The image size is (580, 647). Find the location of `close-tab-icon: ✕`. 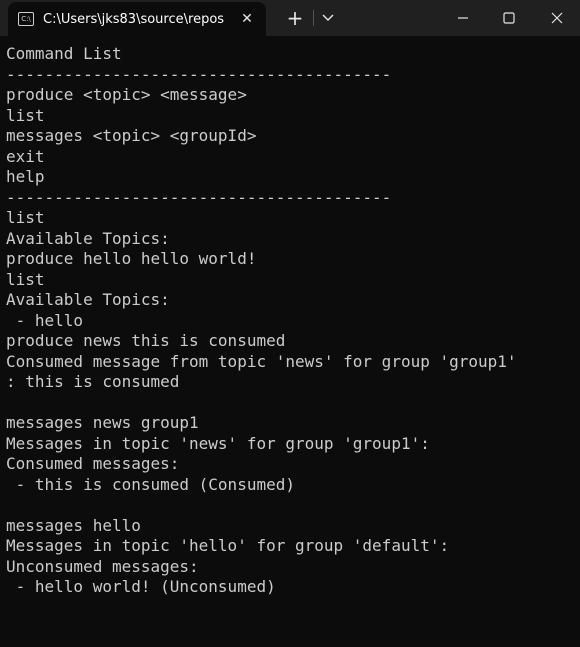

close-tab-icon: ✕ is located at coordinates (247, 19).